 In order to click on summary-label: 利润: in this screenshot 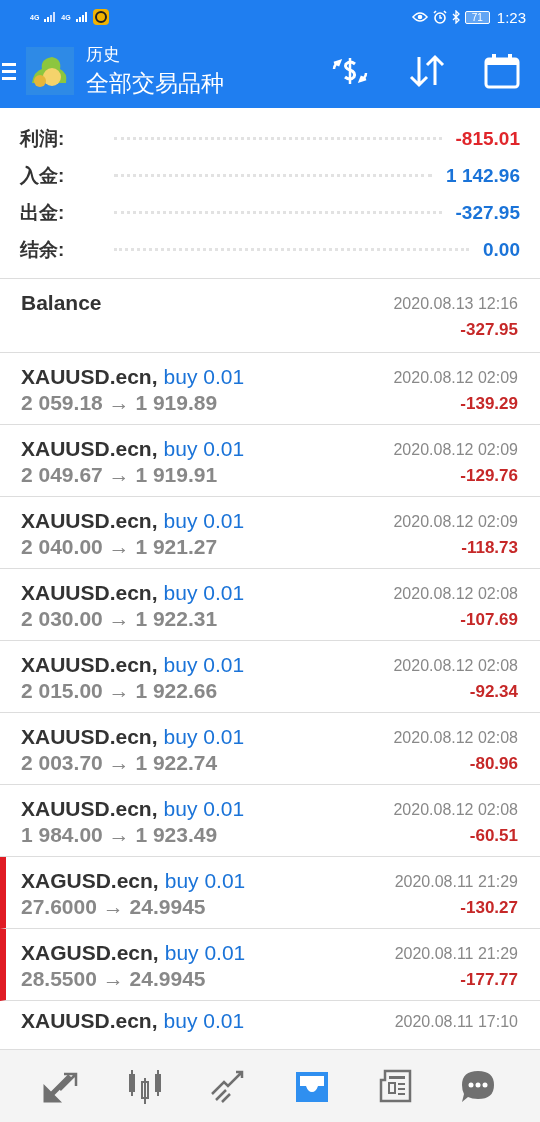, I will do `click(42, 138)`.